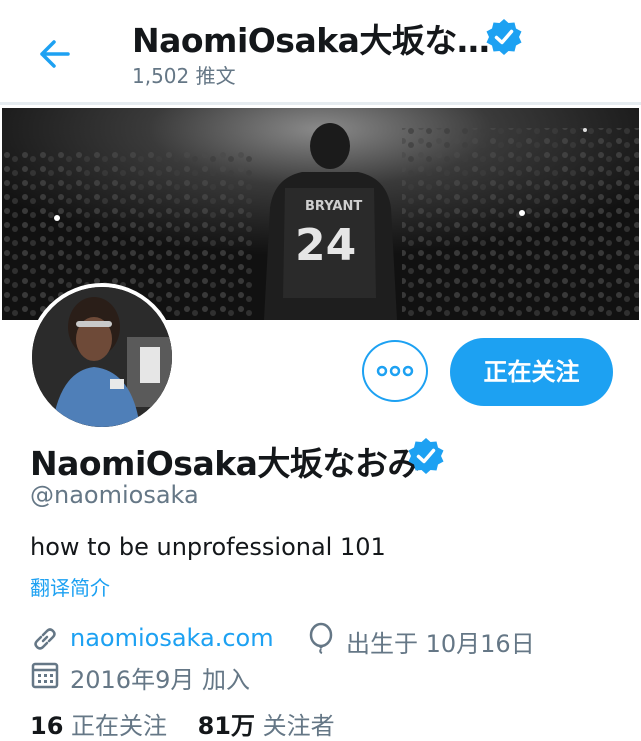 This screenshot has height=741, width=641. What do you see at coordinates (114, 495) in the screenshot?
I see `user-handle: @naomiosaka` at bounding box center [114, 495].